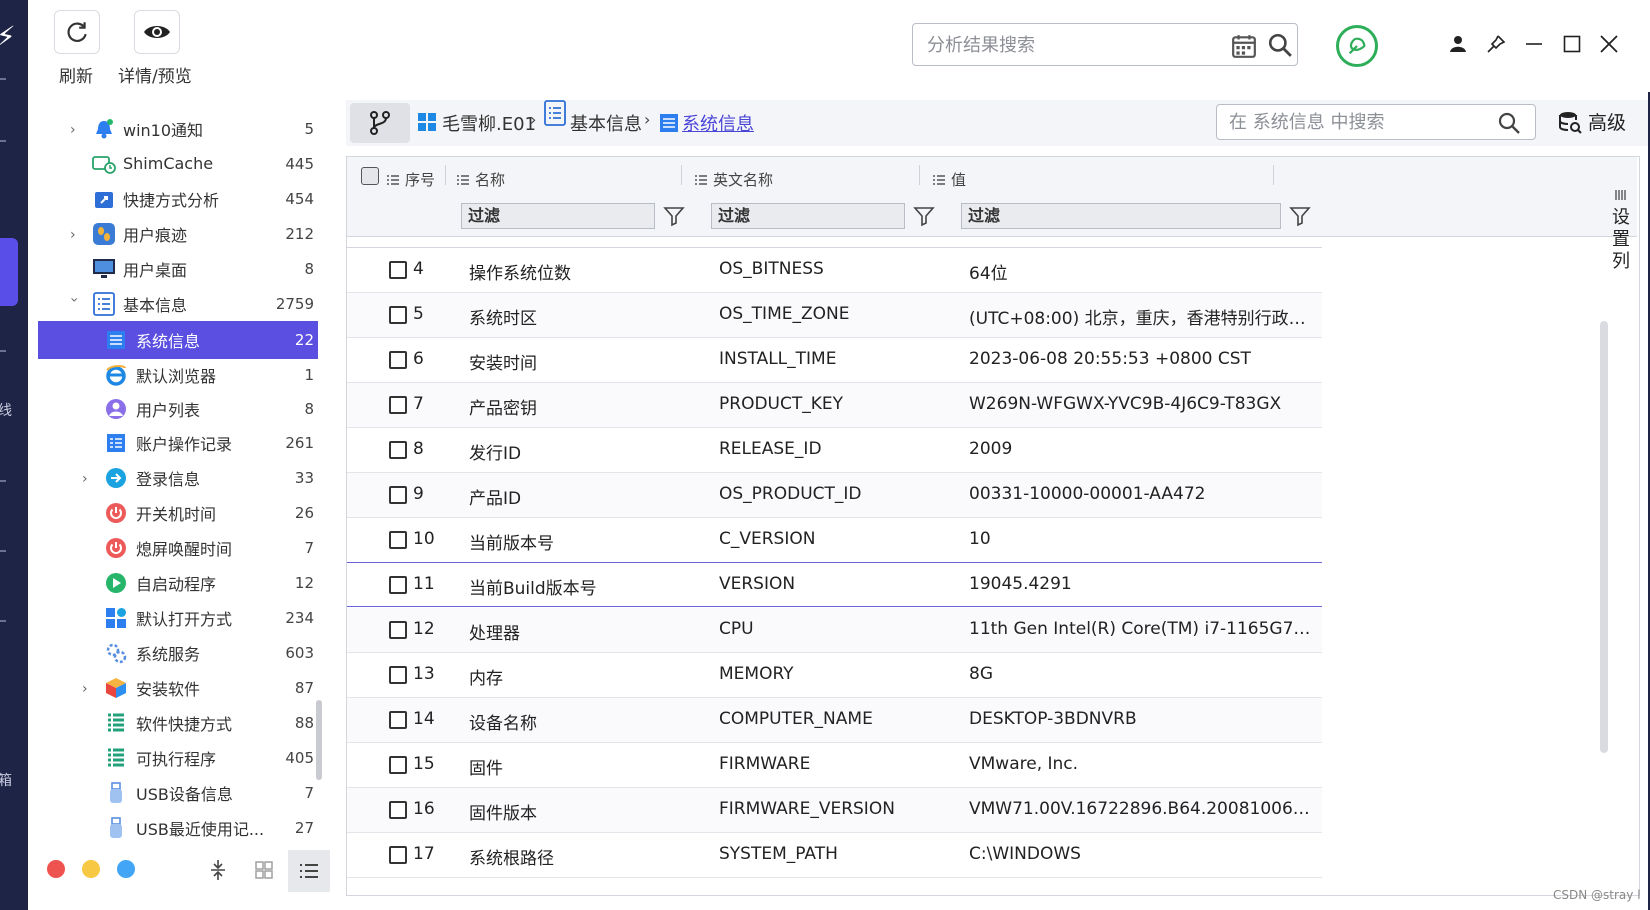 This screenshot has width=1650, height=910. Describe the element at coordinates (1121, 216) in the screenshot. I see `filter-value-input: 过滤` at that location.